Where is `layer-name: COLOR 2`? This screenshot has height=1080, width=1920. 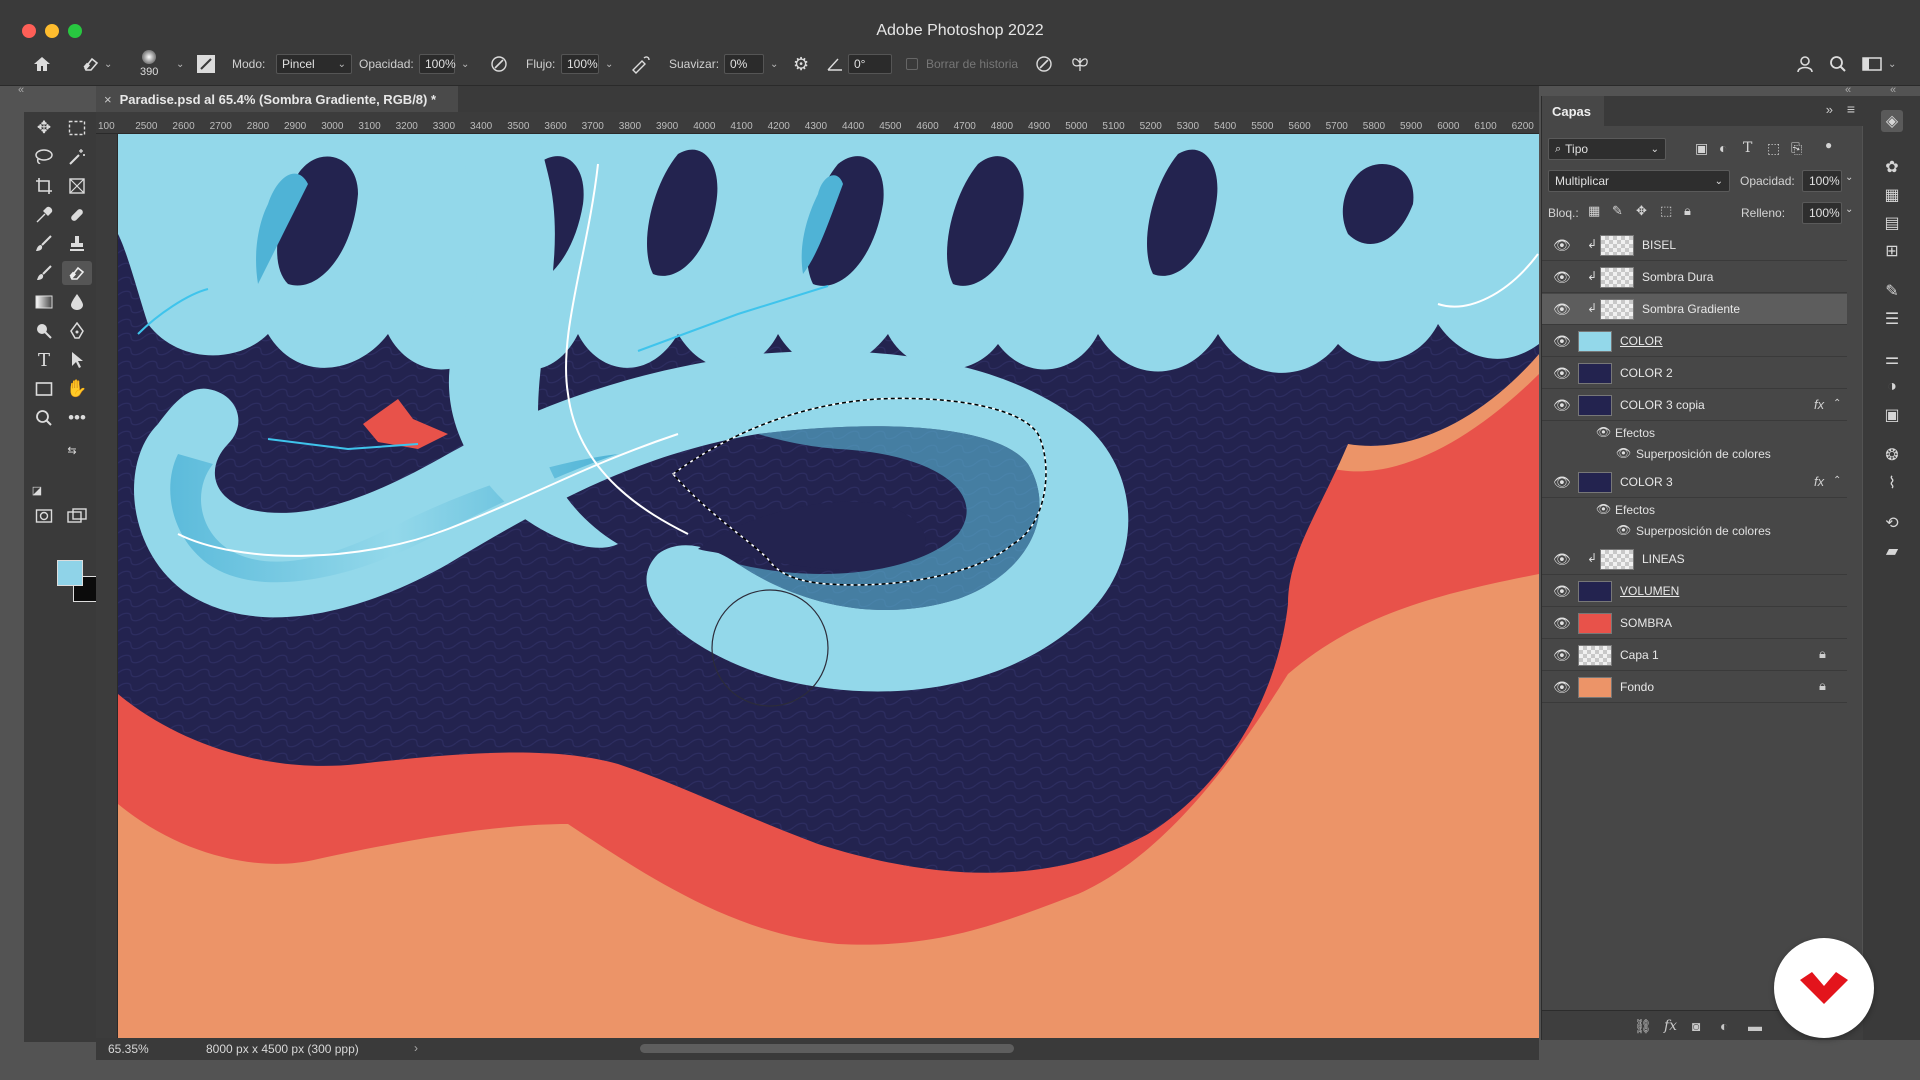
layer-name: COLOR 2 is located at coordinates (1646, 373).